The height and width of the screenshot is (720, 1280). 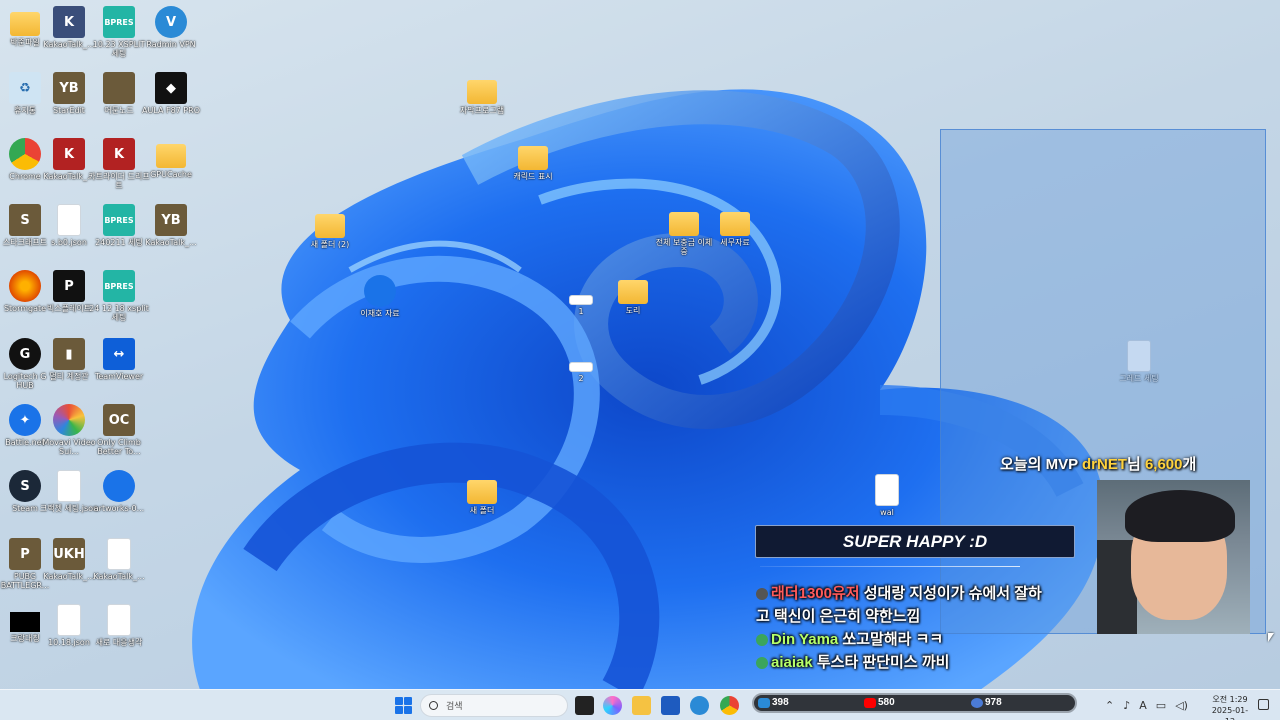 I want to click on desktop-icon: GPUCache, so click(x=171, y=158).